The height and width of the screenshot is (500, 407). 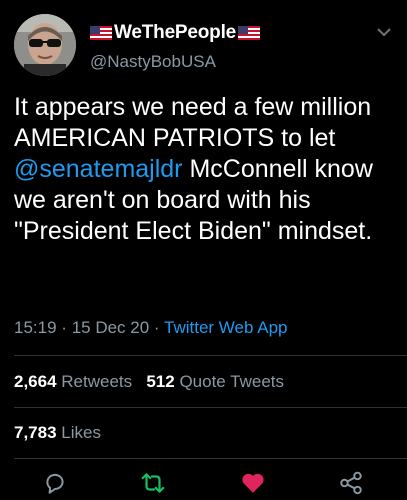 I want to click on retweets-stat: 2,664 Retweets, so click(x=73, y=381).